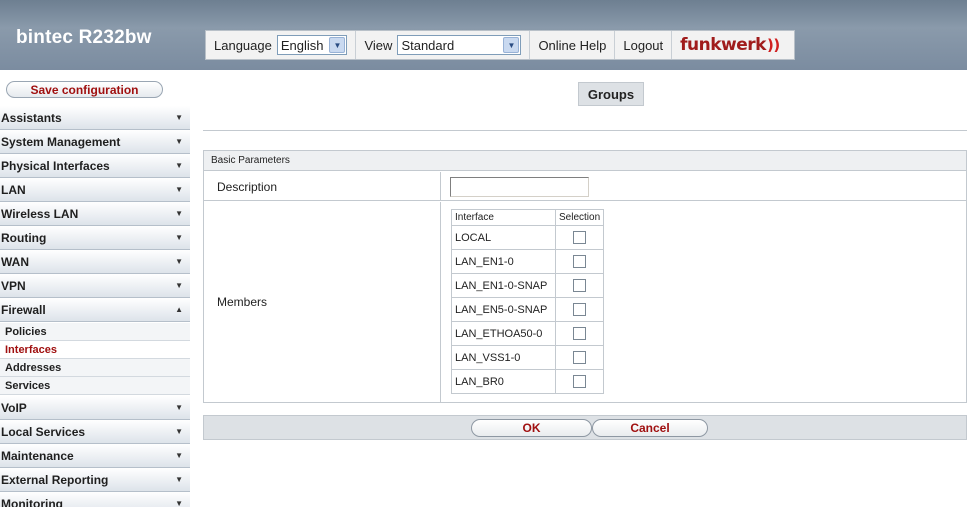 Image resolution: width=967 pixels, height=507 pixels. What do you see at coordinates (95, 190) in the screenshot?
I see `sidebar-item-lan: LAN ▼` at bounding box center [95, 190].